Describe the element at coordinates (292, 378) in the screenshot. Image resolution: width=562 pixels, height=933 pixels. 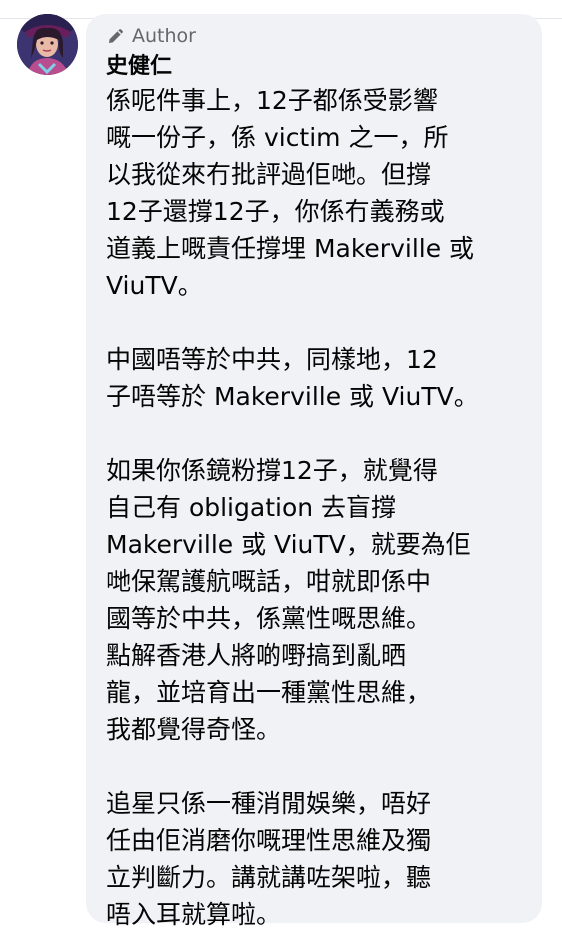
I see `comment-paragraph-2: 中國唔等於中共，同樣地，12 子唔等於 Makerville 或 ViuTV。` at that location.